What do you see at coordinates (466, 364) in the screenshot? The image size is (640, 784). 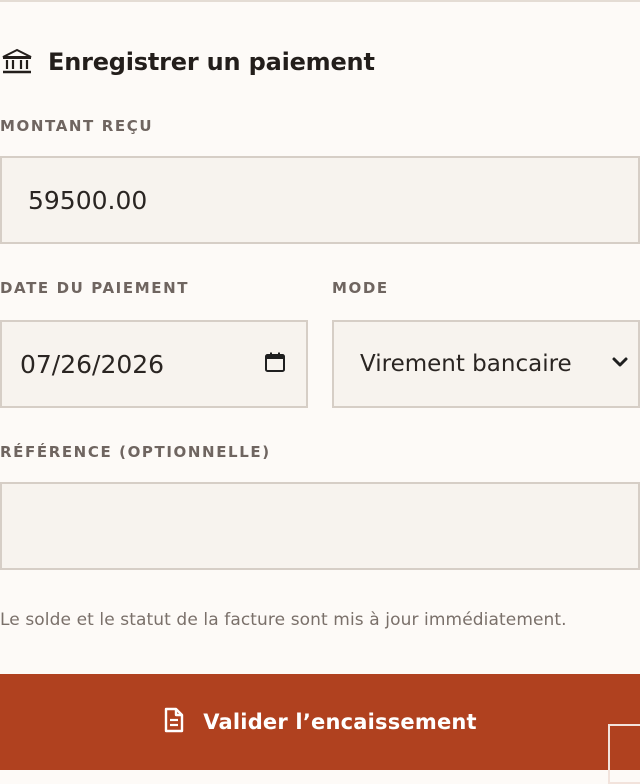 I see `mode-selected-value: Virement bancaire` at bounding box center [466, 364].